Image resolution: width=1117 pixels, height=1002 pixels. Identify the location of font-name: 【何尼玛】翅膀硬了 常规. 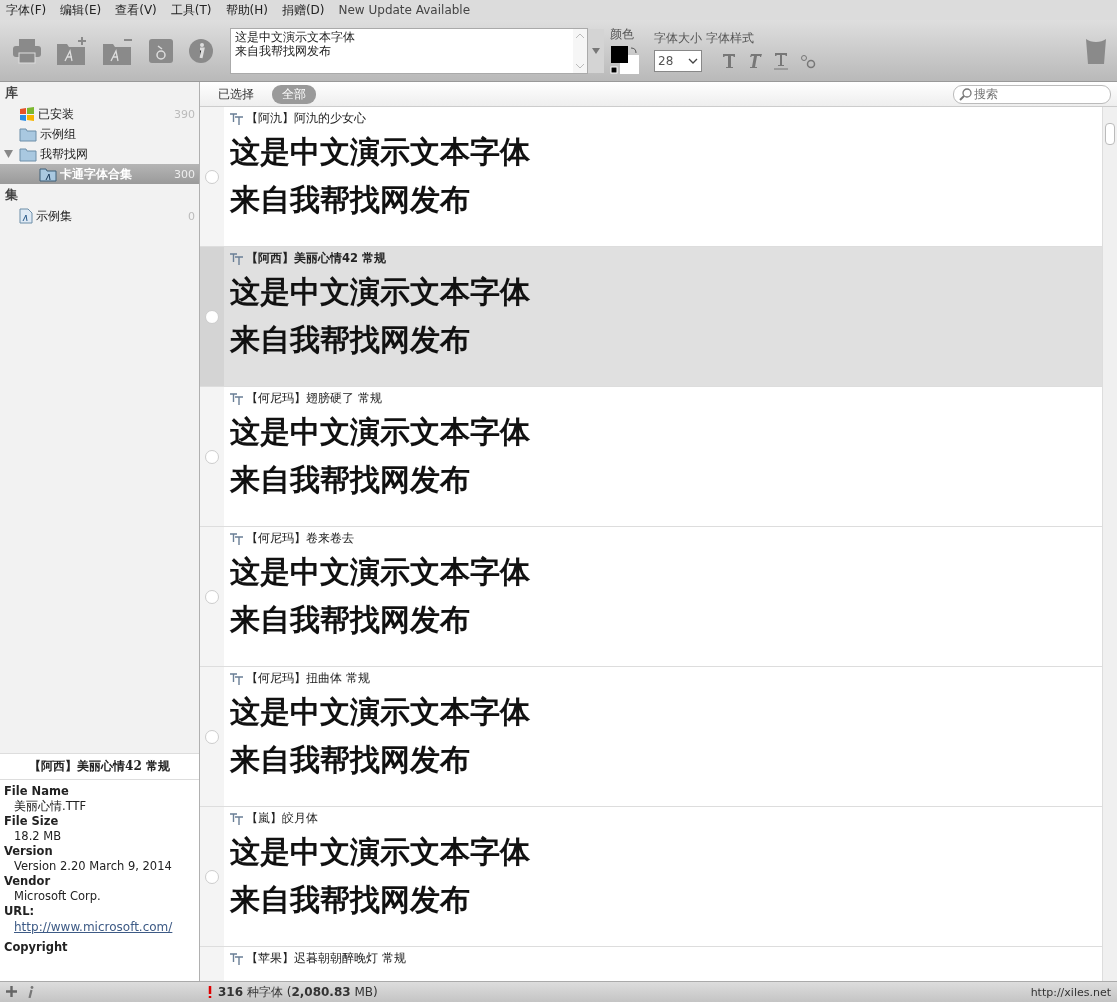
(314, 398).